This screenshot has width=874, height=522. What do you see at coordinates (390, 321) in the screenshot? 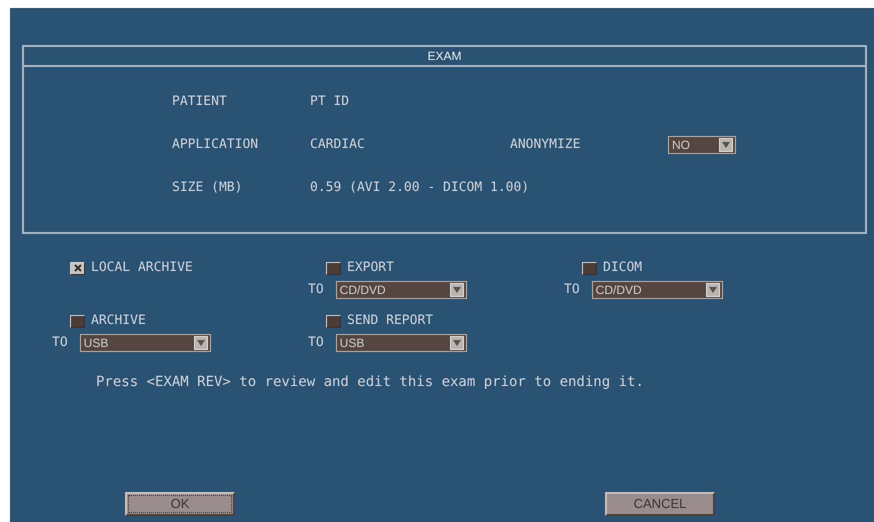
I see `option-label: SEND REPORT` at bounding box center [390, 321].